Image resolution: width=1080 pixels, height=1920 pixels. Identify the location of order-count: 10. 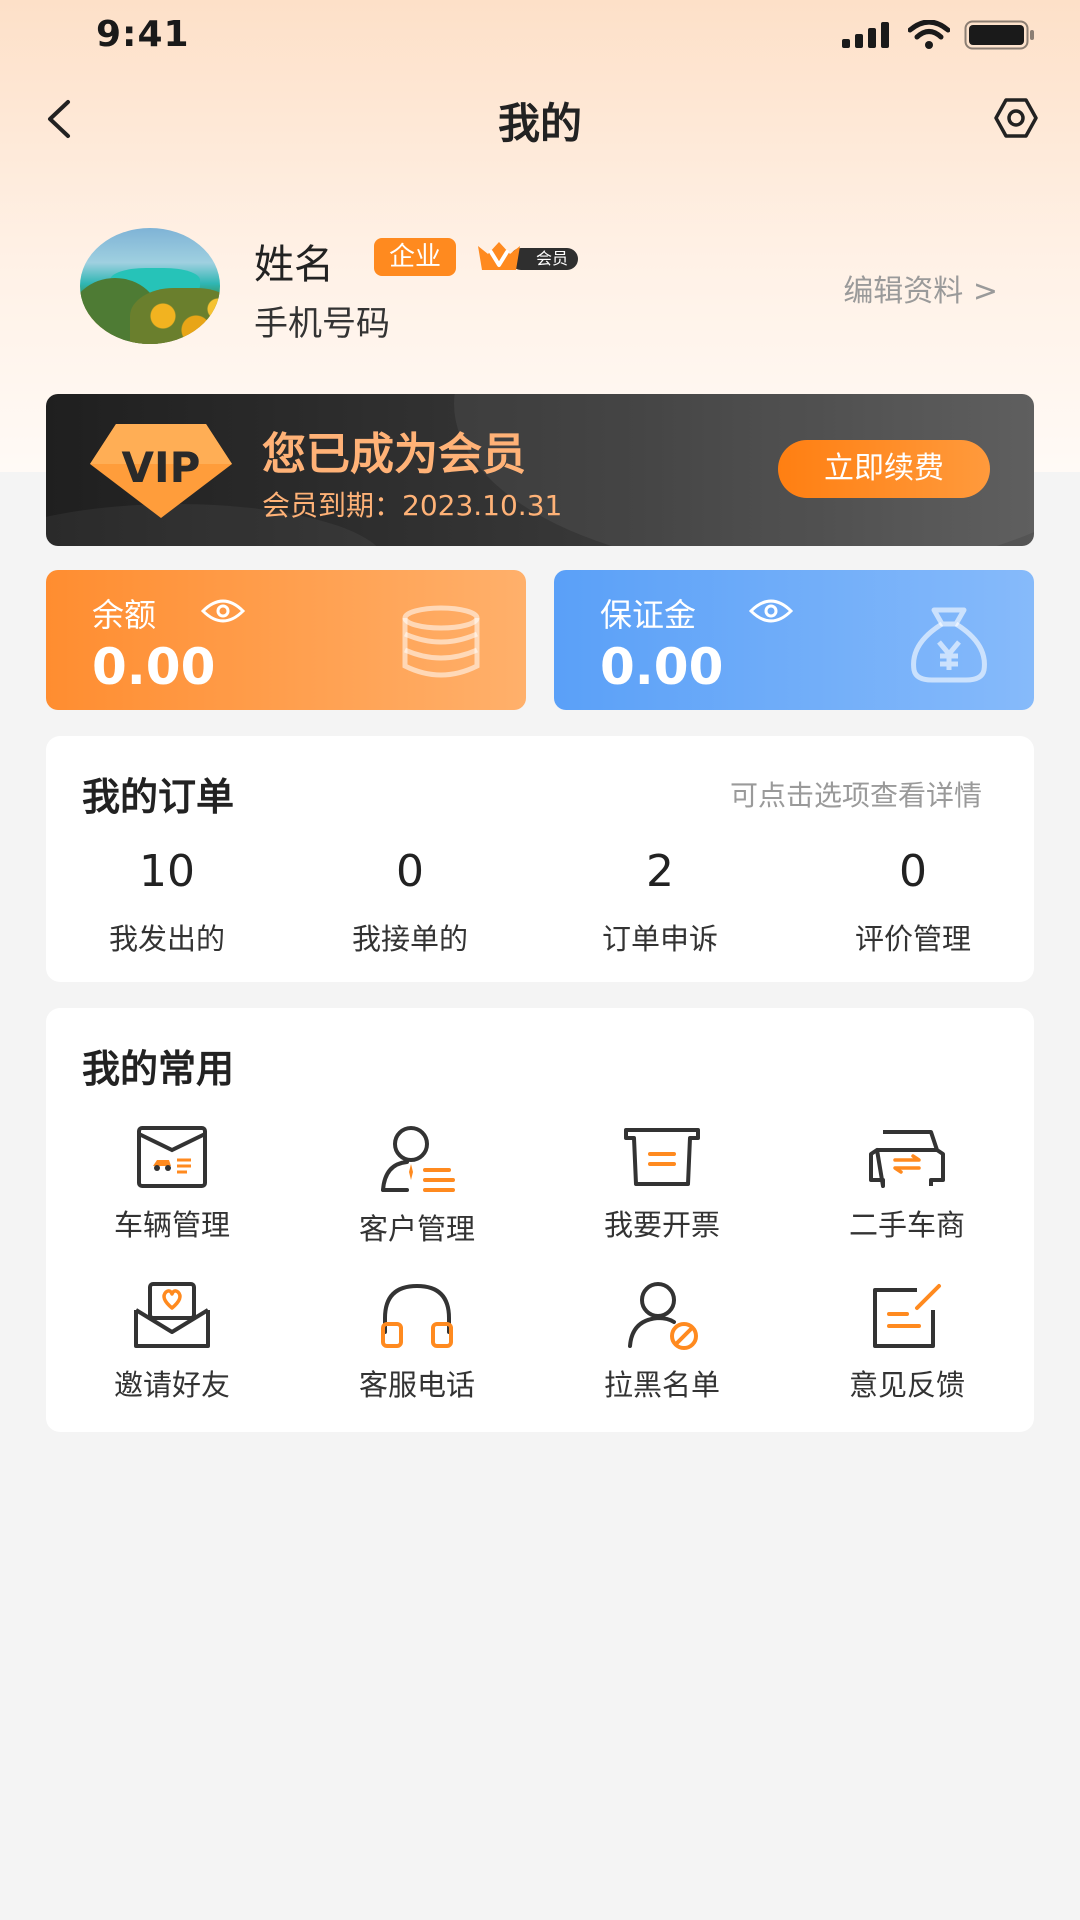
(167, 871).